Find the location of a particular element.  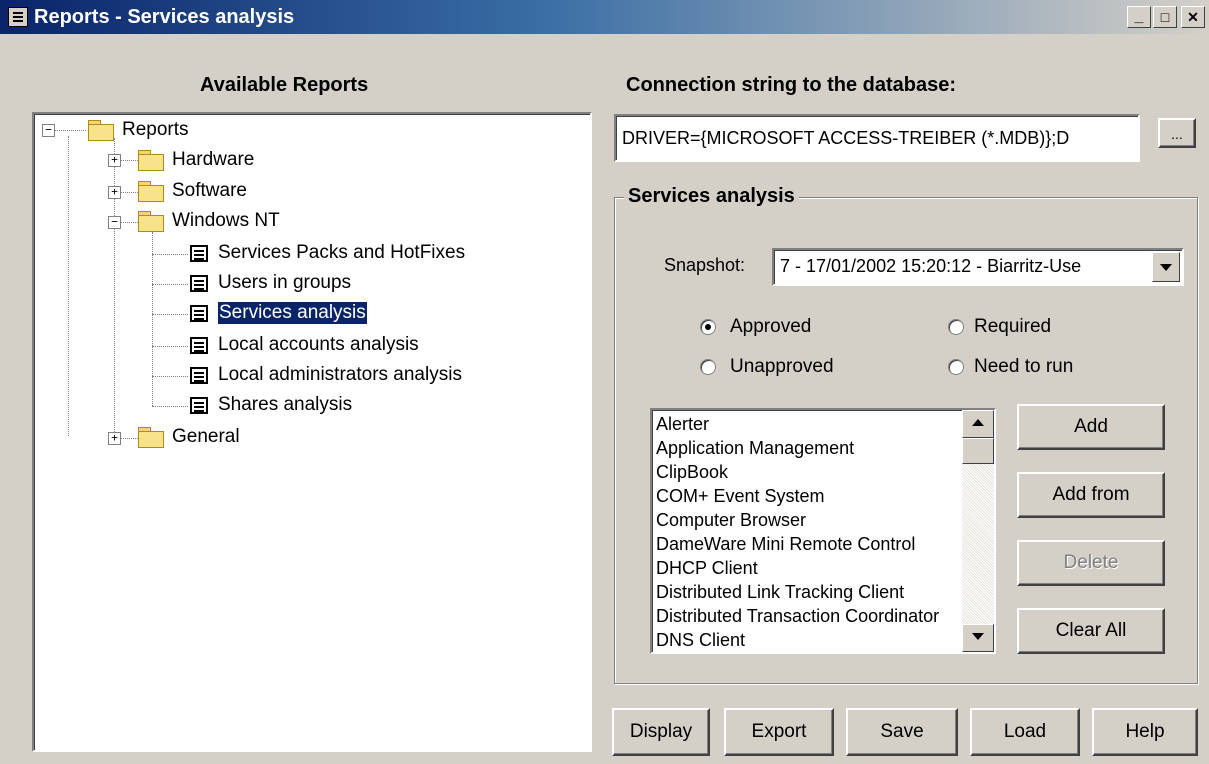

tree-node-windows-nt: Windows NT is located at coordinates (209, 221).